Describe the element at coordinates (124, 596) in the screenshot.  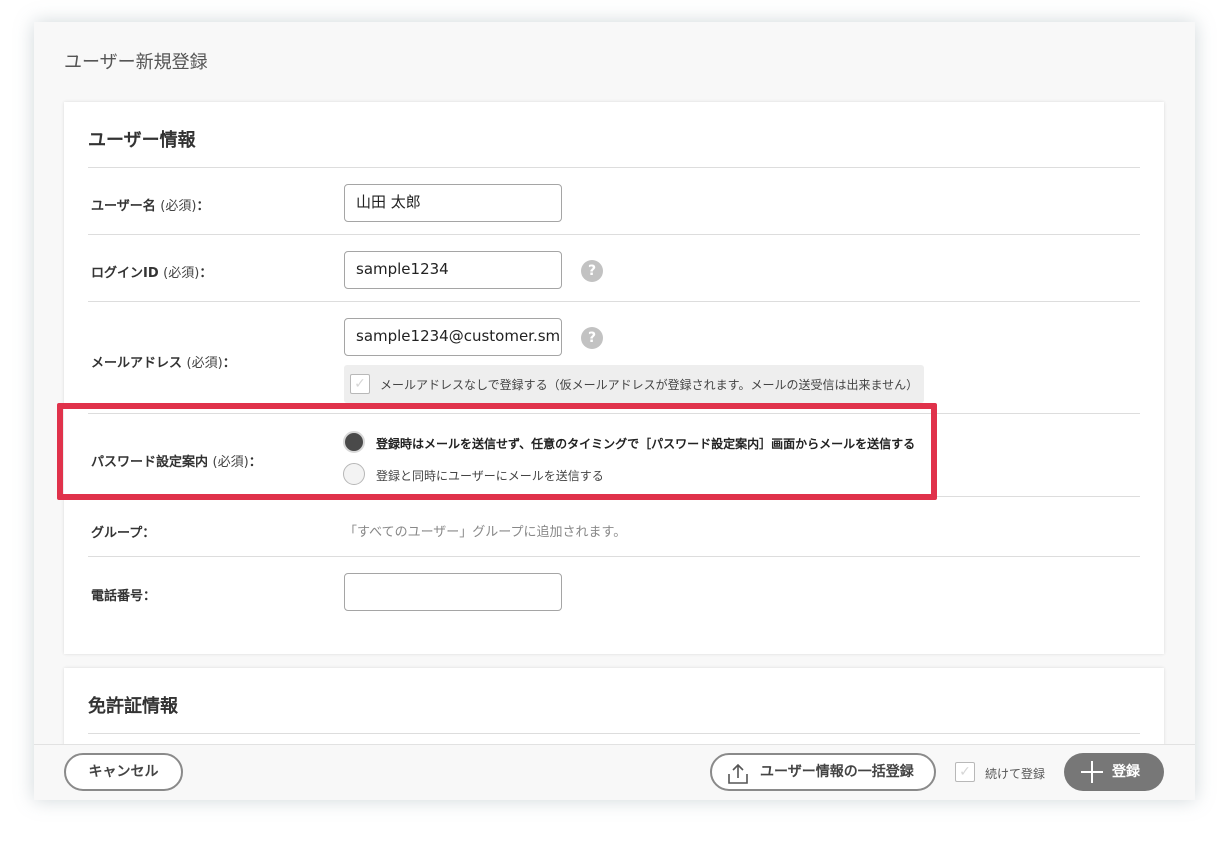
I see `phone-label: 電話番号：` at that location.